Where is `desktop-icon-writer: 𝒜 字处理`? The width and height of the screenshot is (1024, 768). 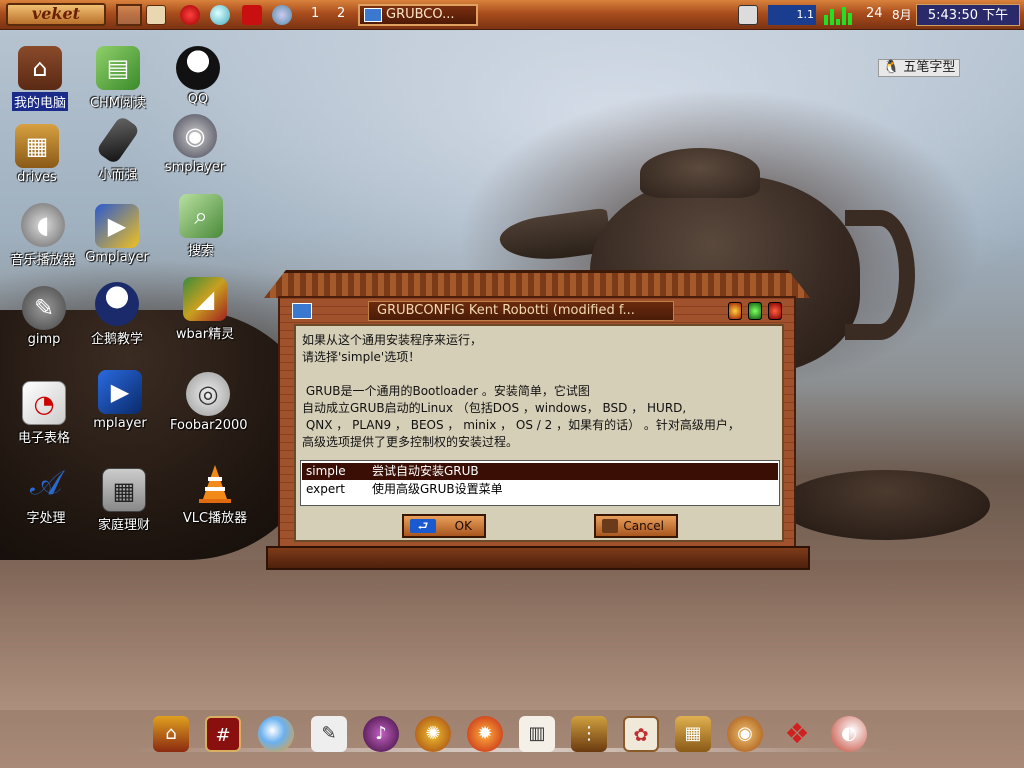
desktop-icon-writer: 𝒜 字处理 is located at coordinates (46, 493).